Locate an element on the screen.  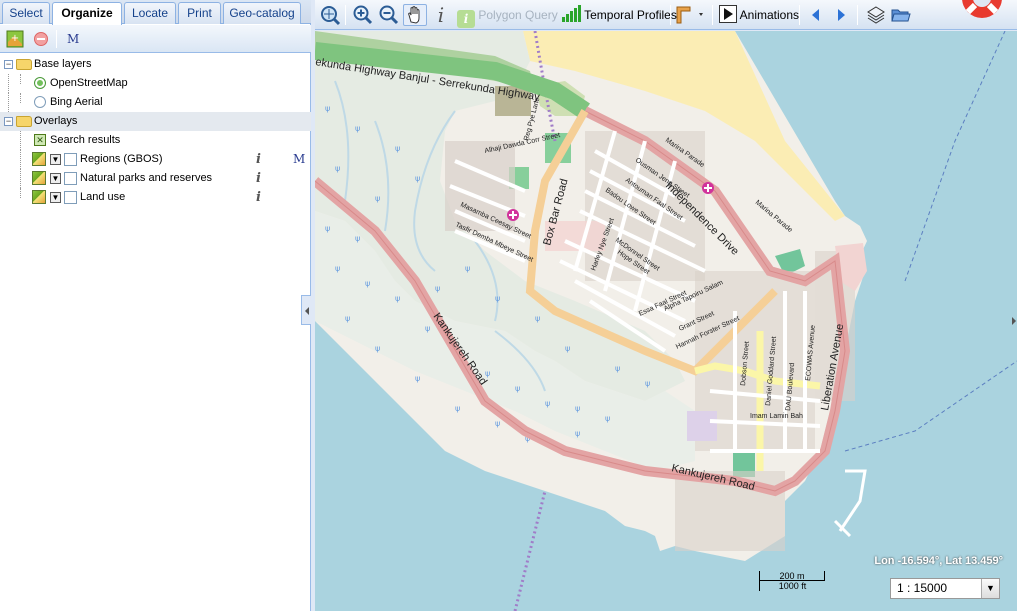
zoom-in-icon is located at coordinates (363, 15).